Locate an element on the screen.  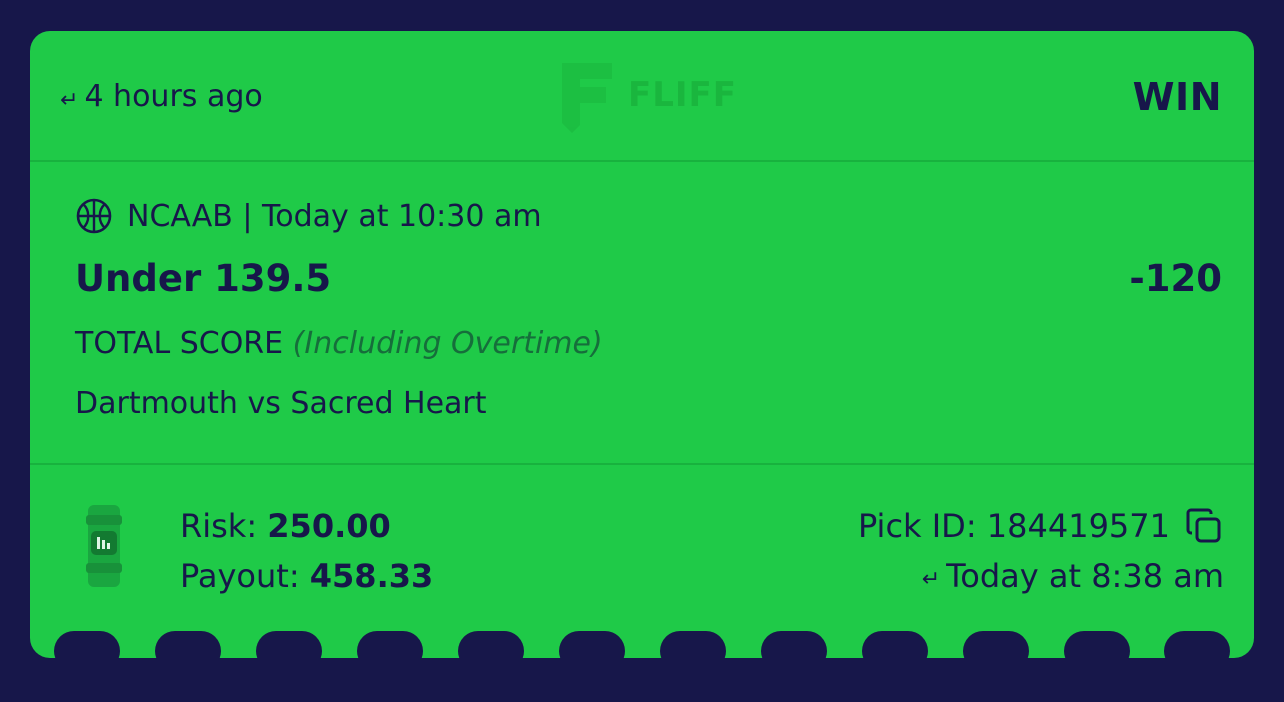
placed-time-row: ↵ Today at 8:38 am is located at coordinates (1041, 576).